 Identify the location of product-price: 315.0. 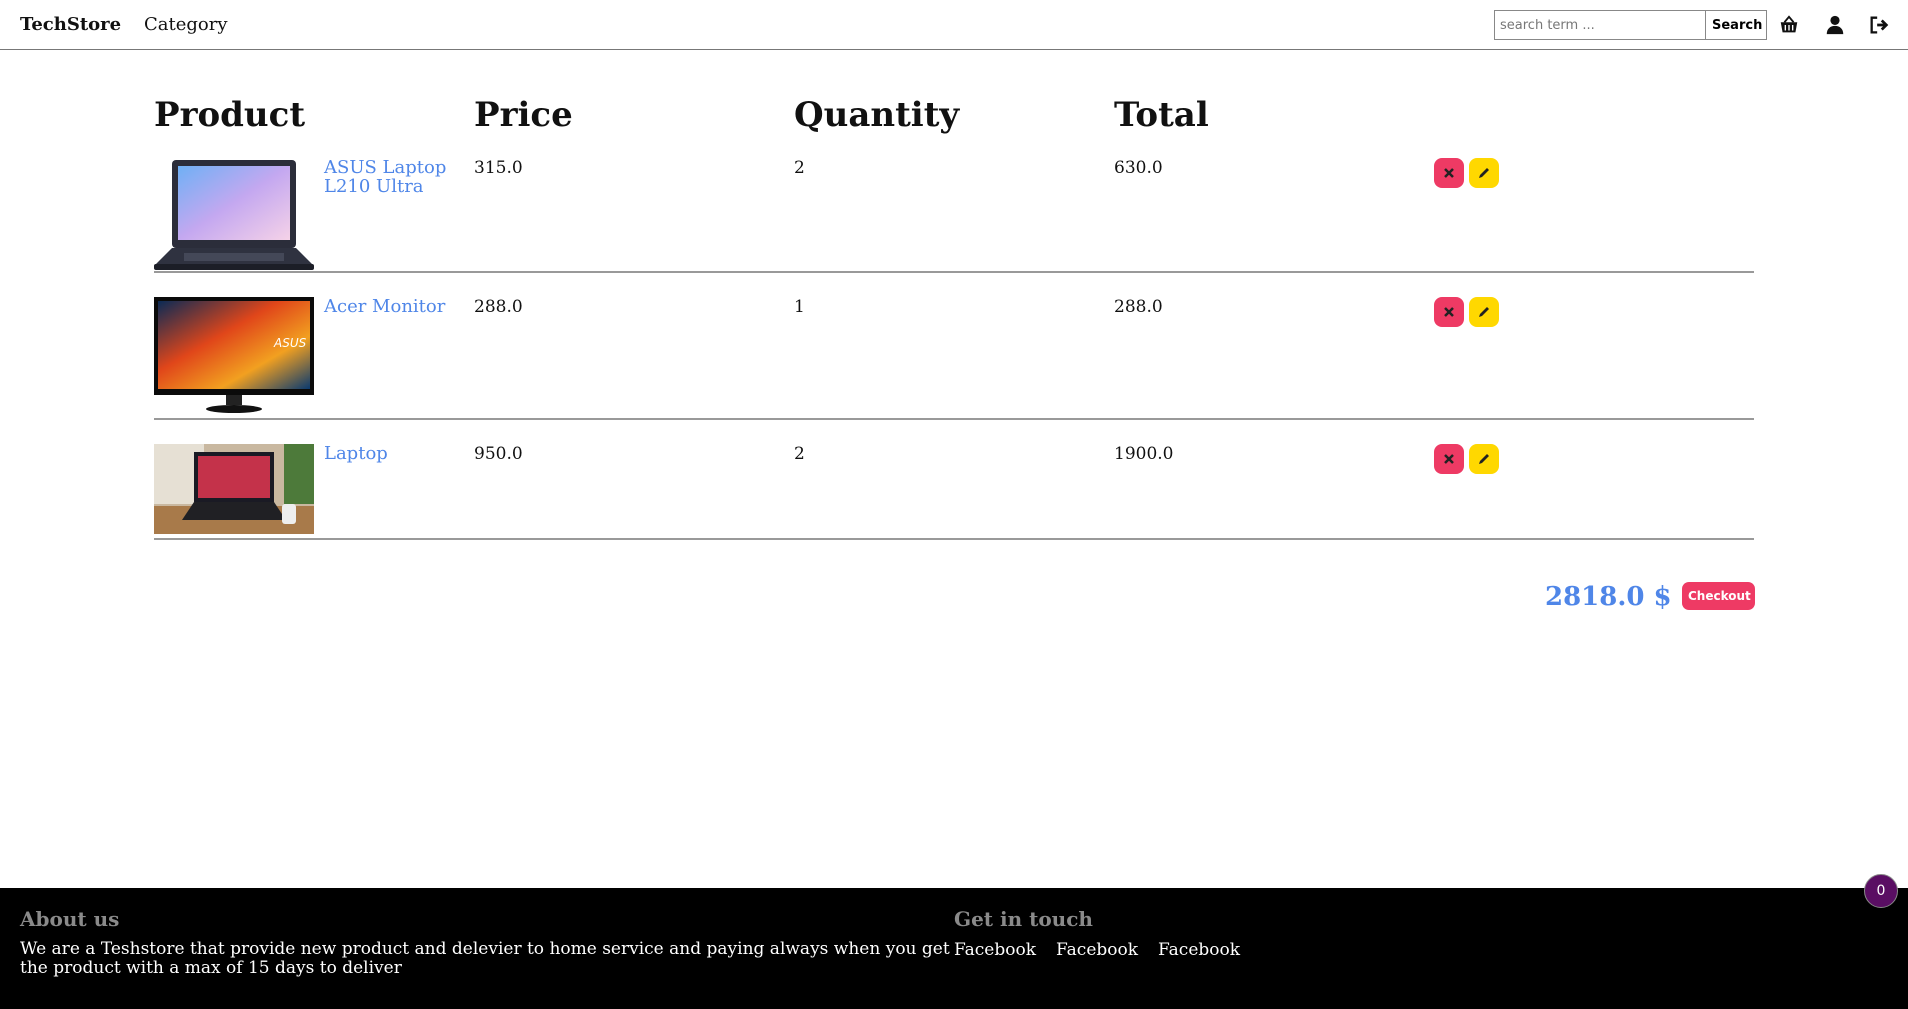
(498, 168).